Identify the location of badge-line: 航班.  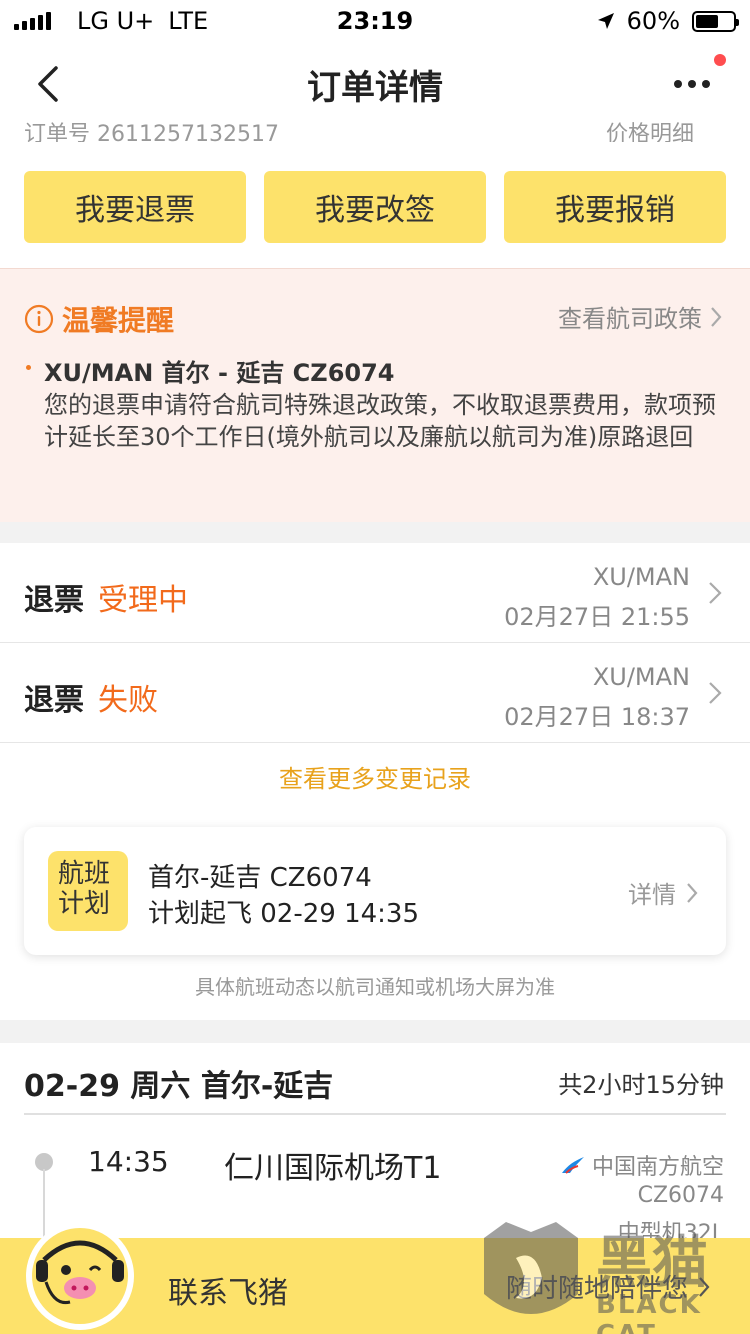
(84, 874).